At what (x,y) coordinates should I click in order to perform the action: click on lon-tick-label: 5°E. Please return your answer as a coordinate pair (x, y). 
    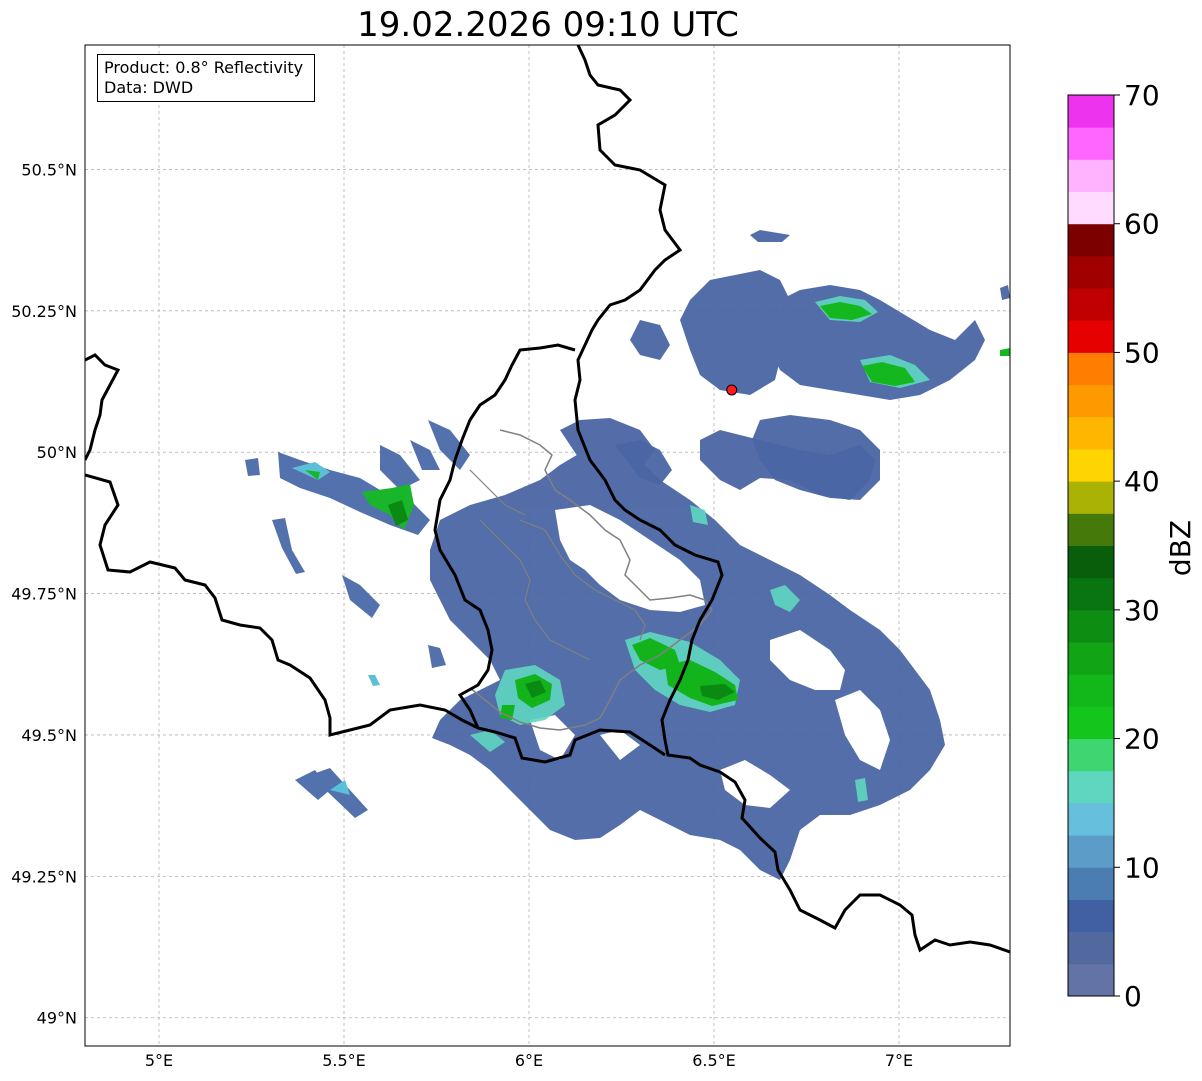
    Looking at the image, I should click on (159, 1060).